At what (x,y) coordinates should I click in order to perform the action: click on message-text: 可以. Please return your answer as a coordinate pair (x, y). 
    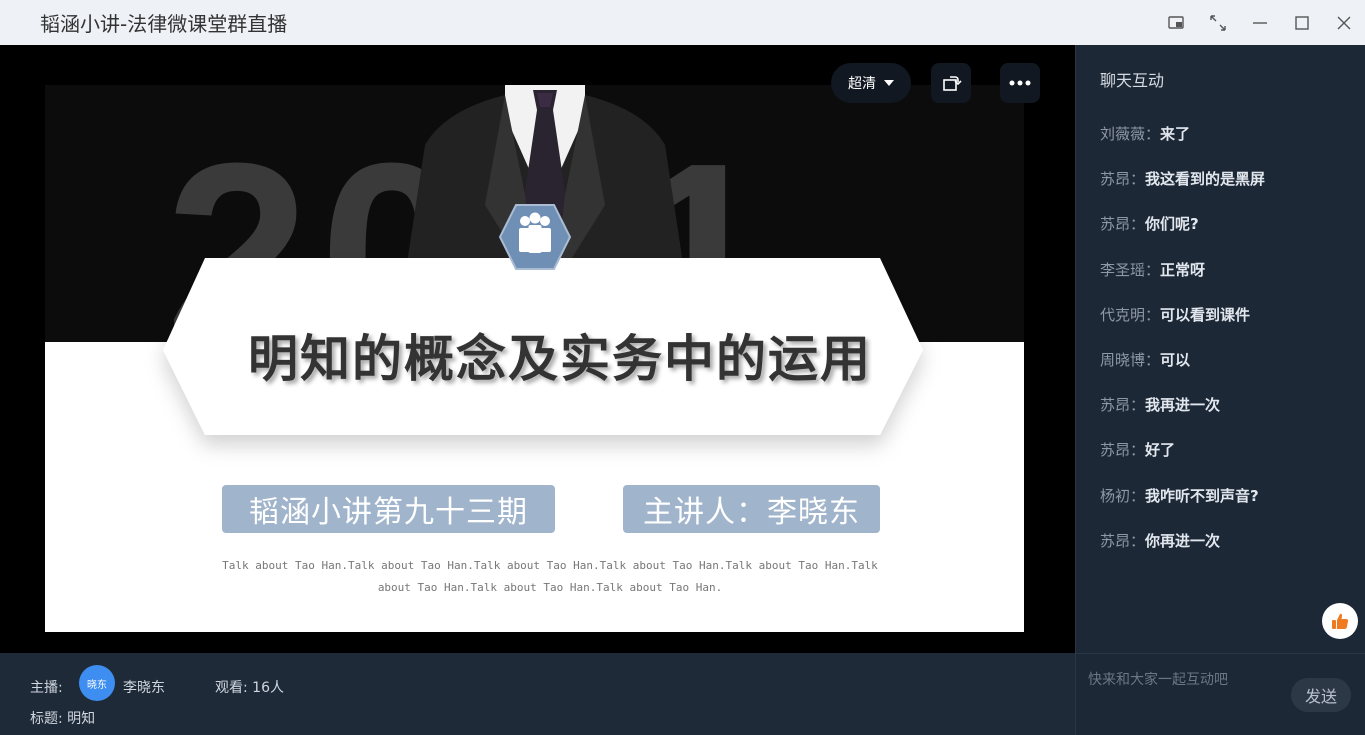
    Looking at the image, I should click on (1175, 359).